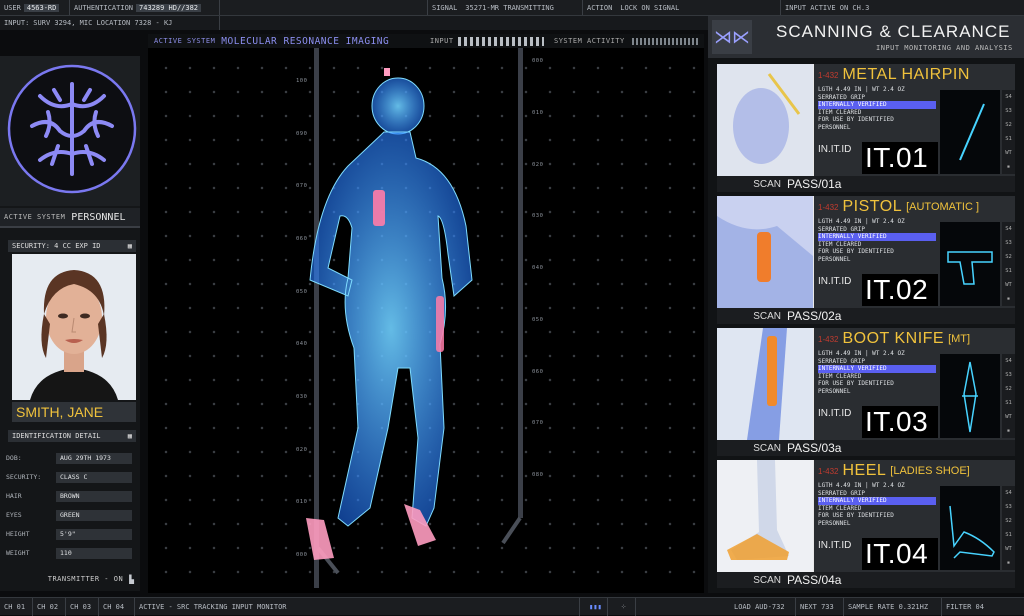 The width and height of the screenshot is (1024, 616). I want to click on load-status: Load AUD-732, so click(763, 607).